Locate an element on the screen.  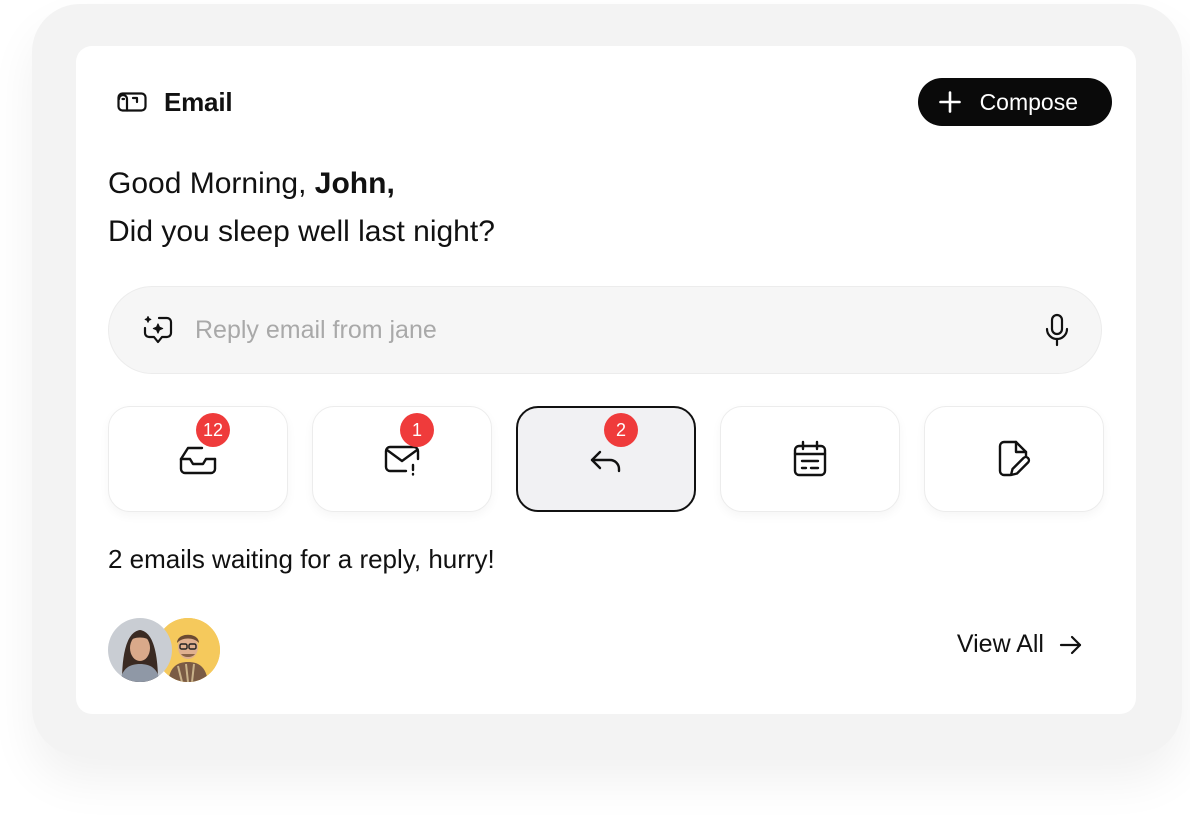
reply-count-badge: 2 is located at coordinates (621, 430).